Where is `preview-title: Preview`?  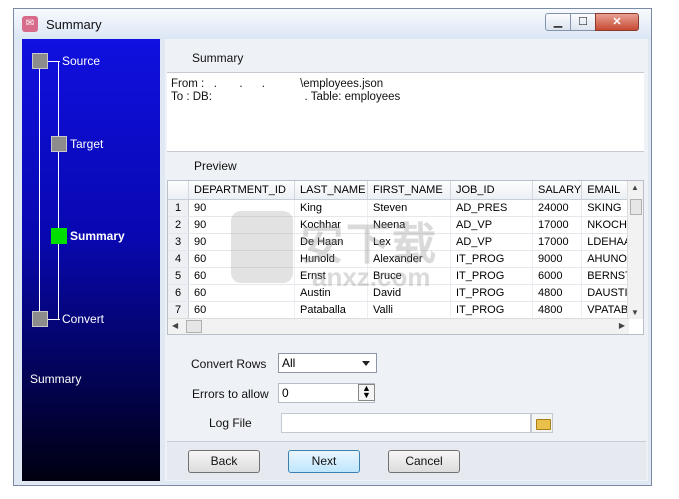
preview-title: Preview is located at coordinates (215, 166).